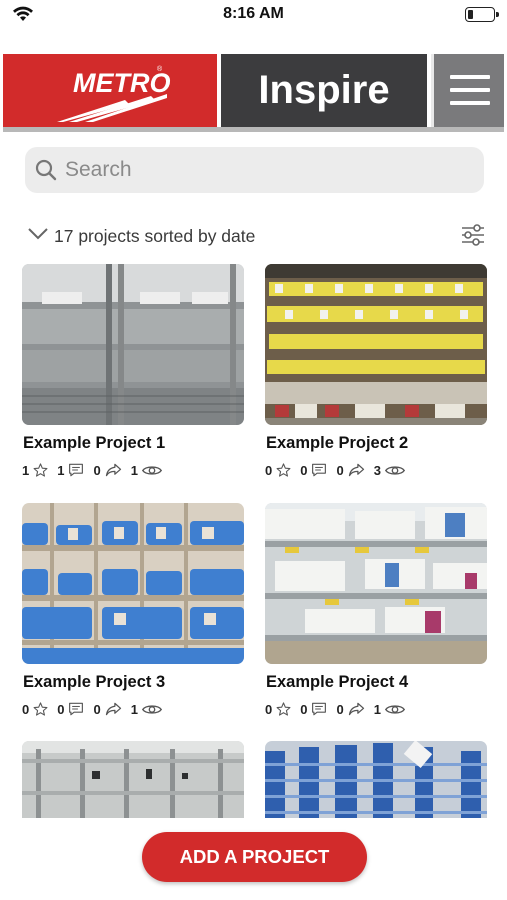 The width and height of the screenshot is (507, 900). What do you see at coordinates (26, 470) in the screenshot?
I see `star-count: 1` at bounding box center [26, 470].